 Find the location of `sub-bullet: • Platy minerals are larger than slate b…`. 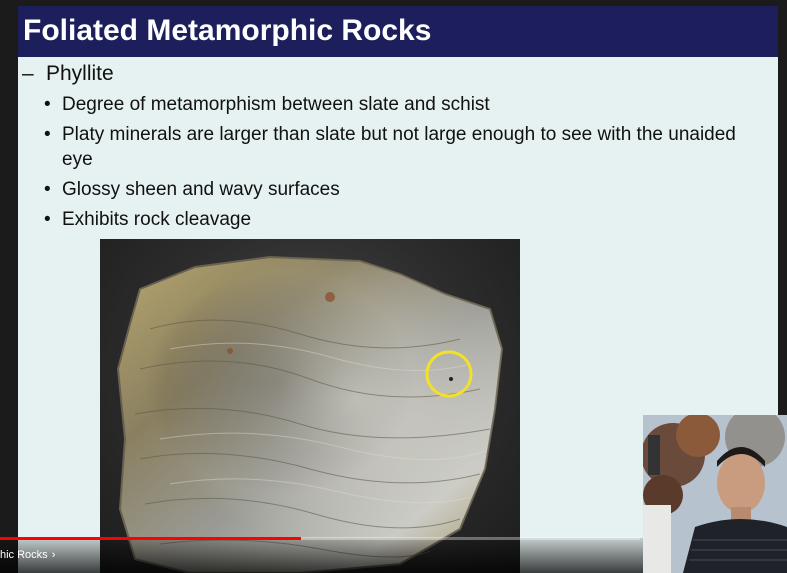

sub-bullet: • Platy minerals are larger than slate b… is located at coordinates (406, 147).